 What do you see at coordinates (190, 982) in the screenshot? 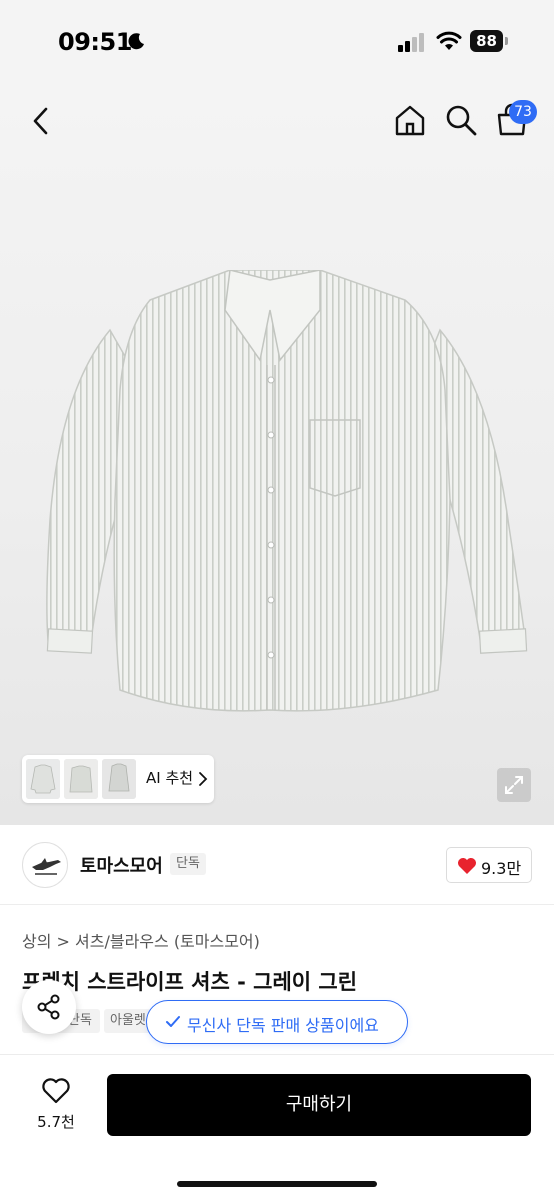
I see `product-title: 프렌치 스트라이프 셔츠 - 그레이 그린` at bounding box center [190, 982].